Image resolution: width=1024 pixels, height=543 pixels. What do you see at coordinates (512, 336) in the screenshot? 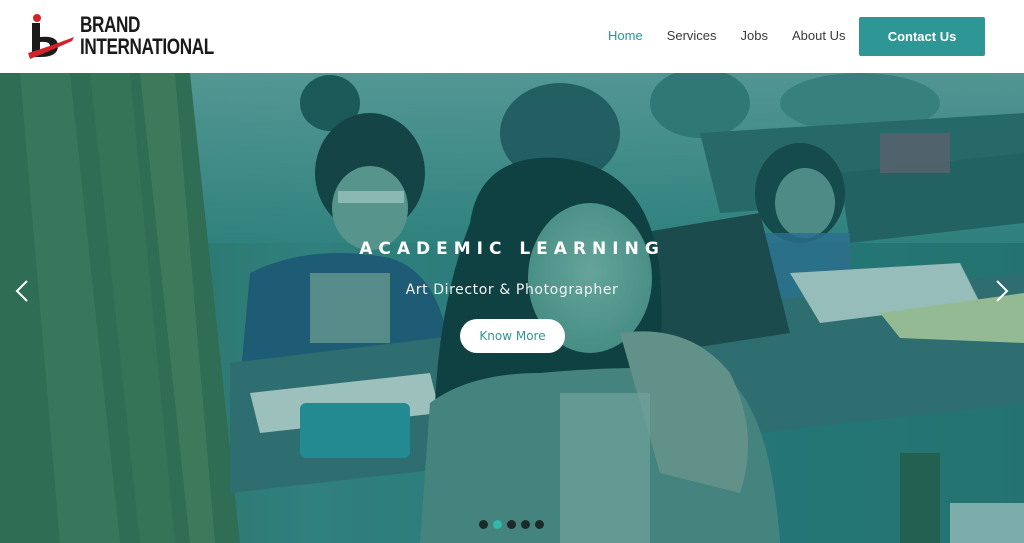
I see `know-more-button: Know More` at bounding box center [512, 336].